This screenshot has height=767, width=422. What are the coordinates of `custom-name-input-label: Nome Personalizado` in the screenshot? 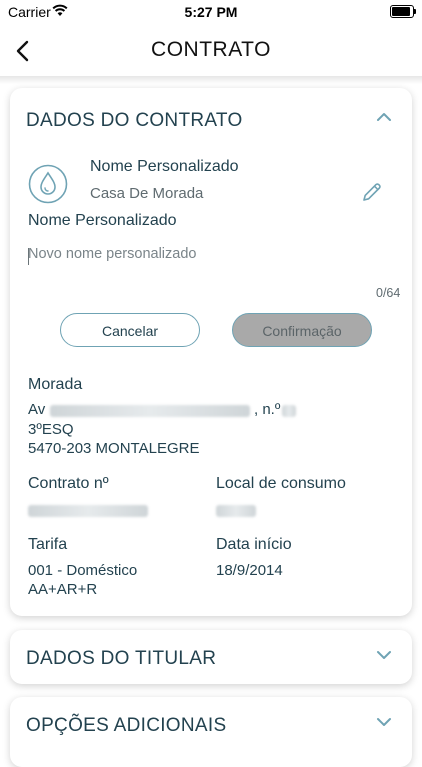 It's located at (102, 220).